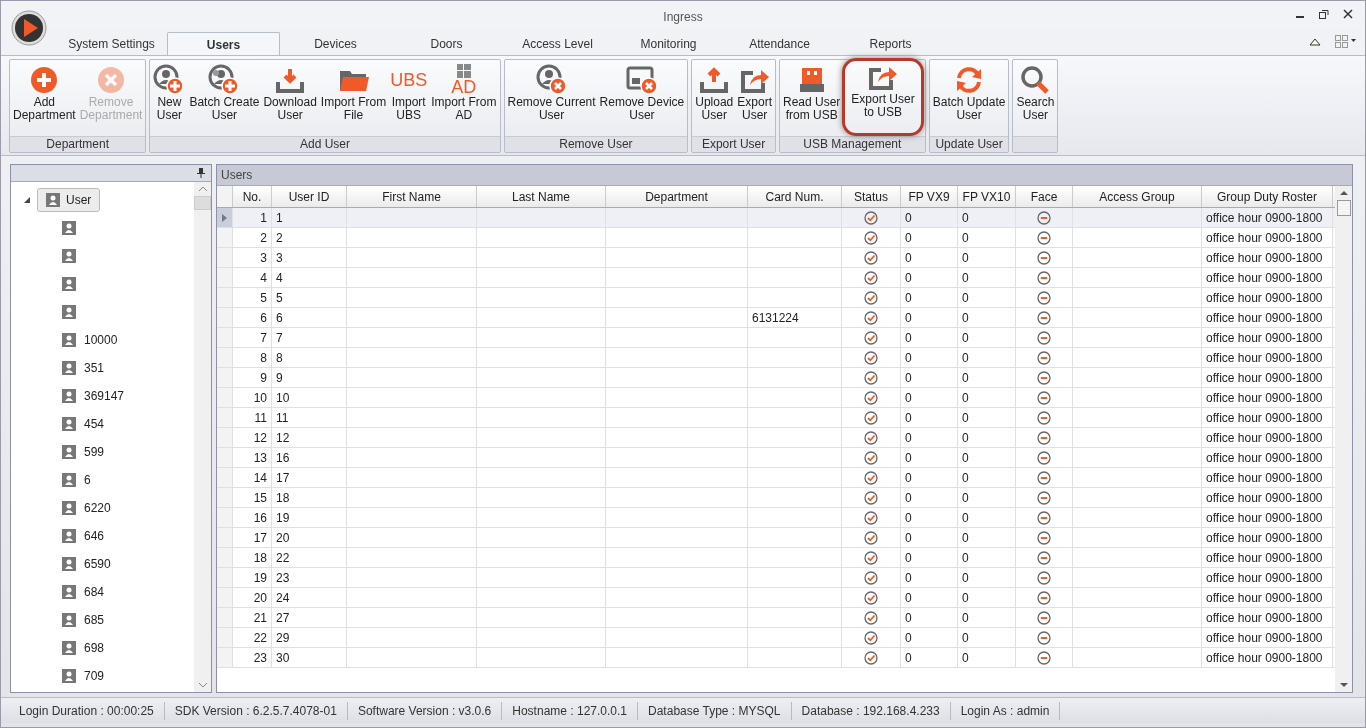  Describe the element at coordinates (94, 368) in the screenshot. I see `tree-item: 351` at that location.